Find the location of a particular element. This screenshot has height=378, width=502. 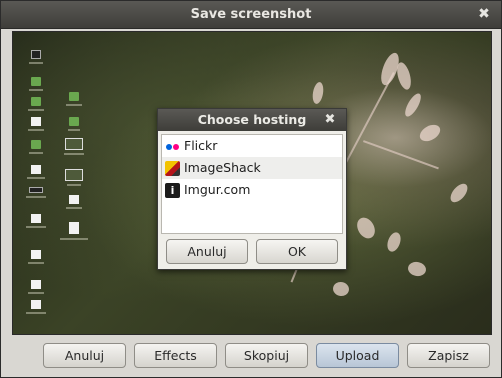

save-button: Zapisz is located at coordinates (448, 355).